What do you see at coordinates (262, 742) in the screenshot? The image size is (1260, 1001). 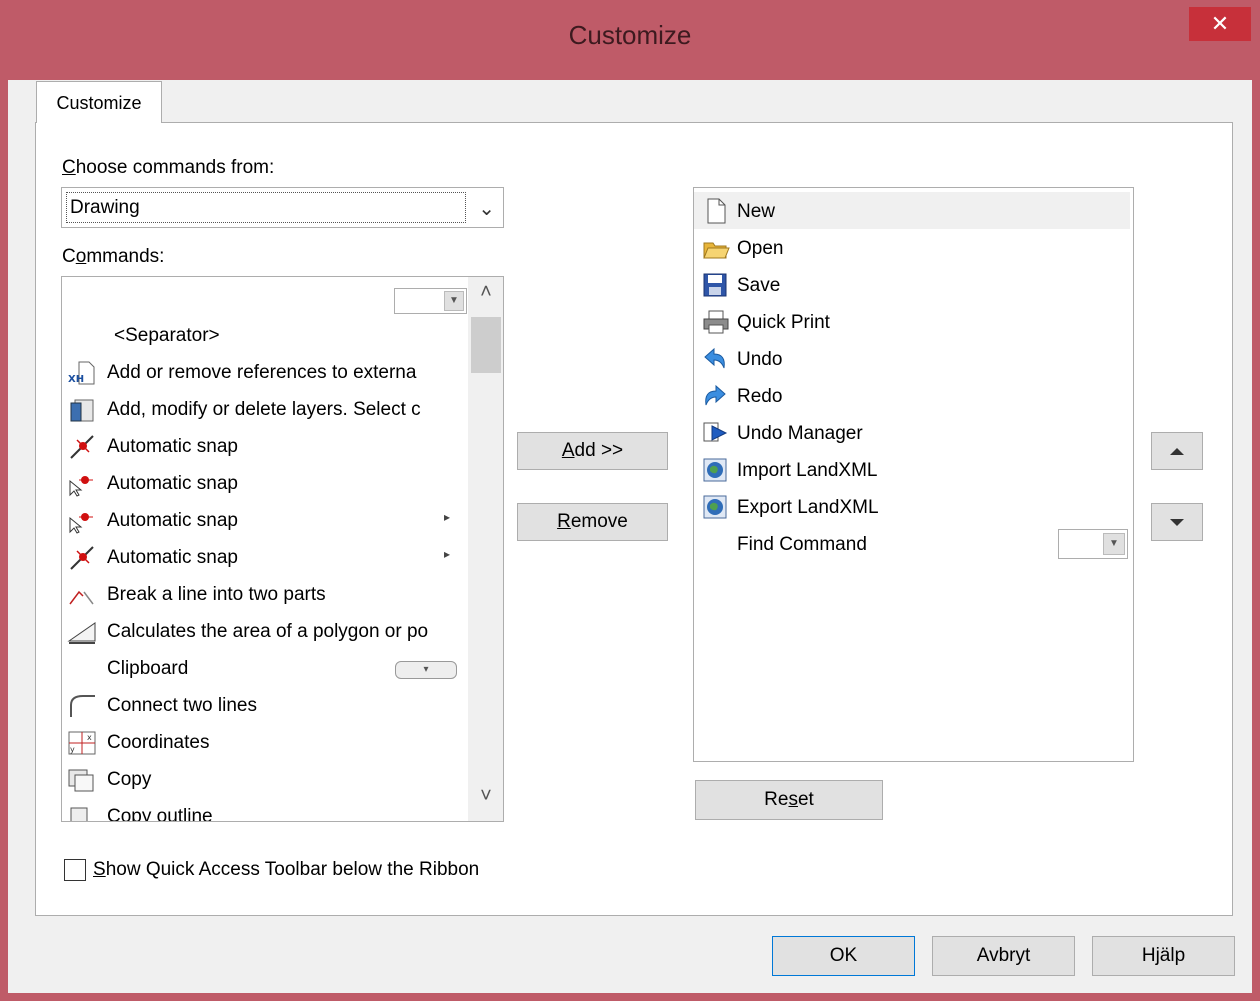 I see `list-item: xy Coordinates` at bounding box center [262, 742].